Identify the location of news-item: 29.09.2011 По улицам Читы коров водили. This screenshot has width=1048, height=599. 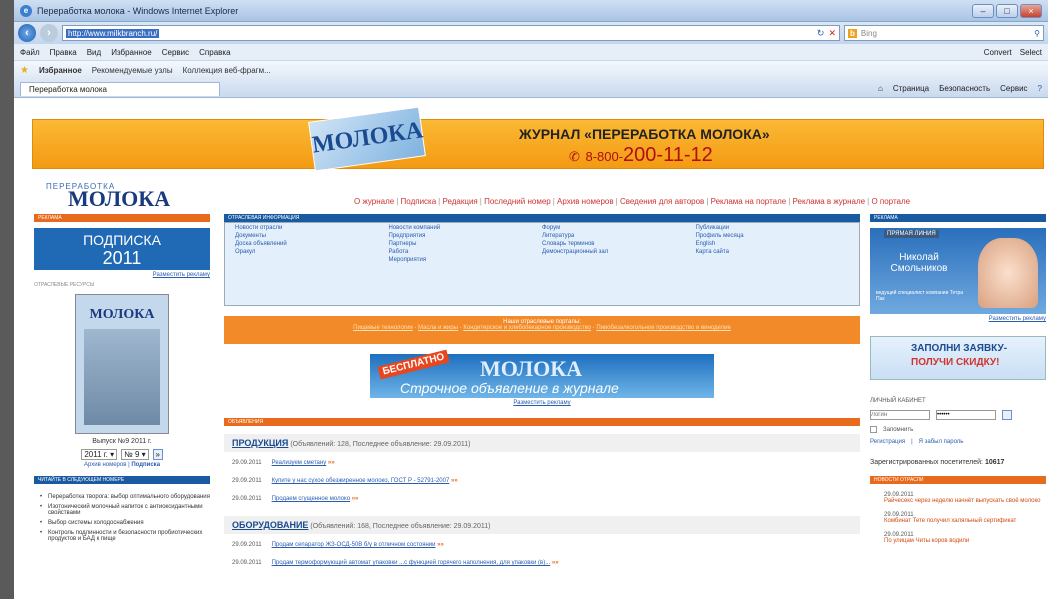
(958, 538).